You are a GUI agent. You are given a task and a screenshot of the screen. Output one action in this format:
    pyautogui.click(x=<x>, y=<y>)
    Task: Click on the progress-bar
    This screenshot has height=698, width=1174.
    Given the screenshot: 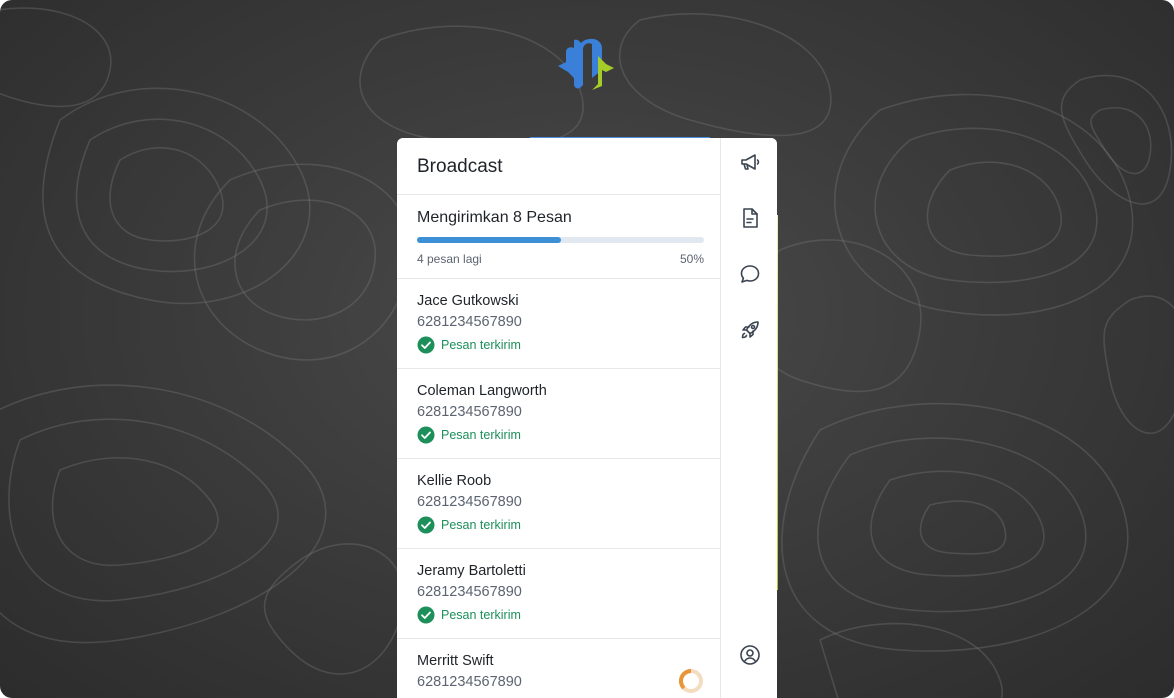 What is the action you would take?
    pyautogui.click(x=560, y=240)
    